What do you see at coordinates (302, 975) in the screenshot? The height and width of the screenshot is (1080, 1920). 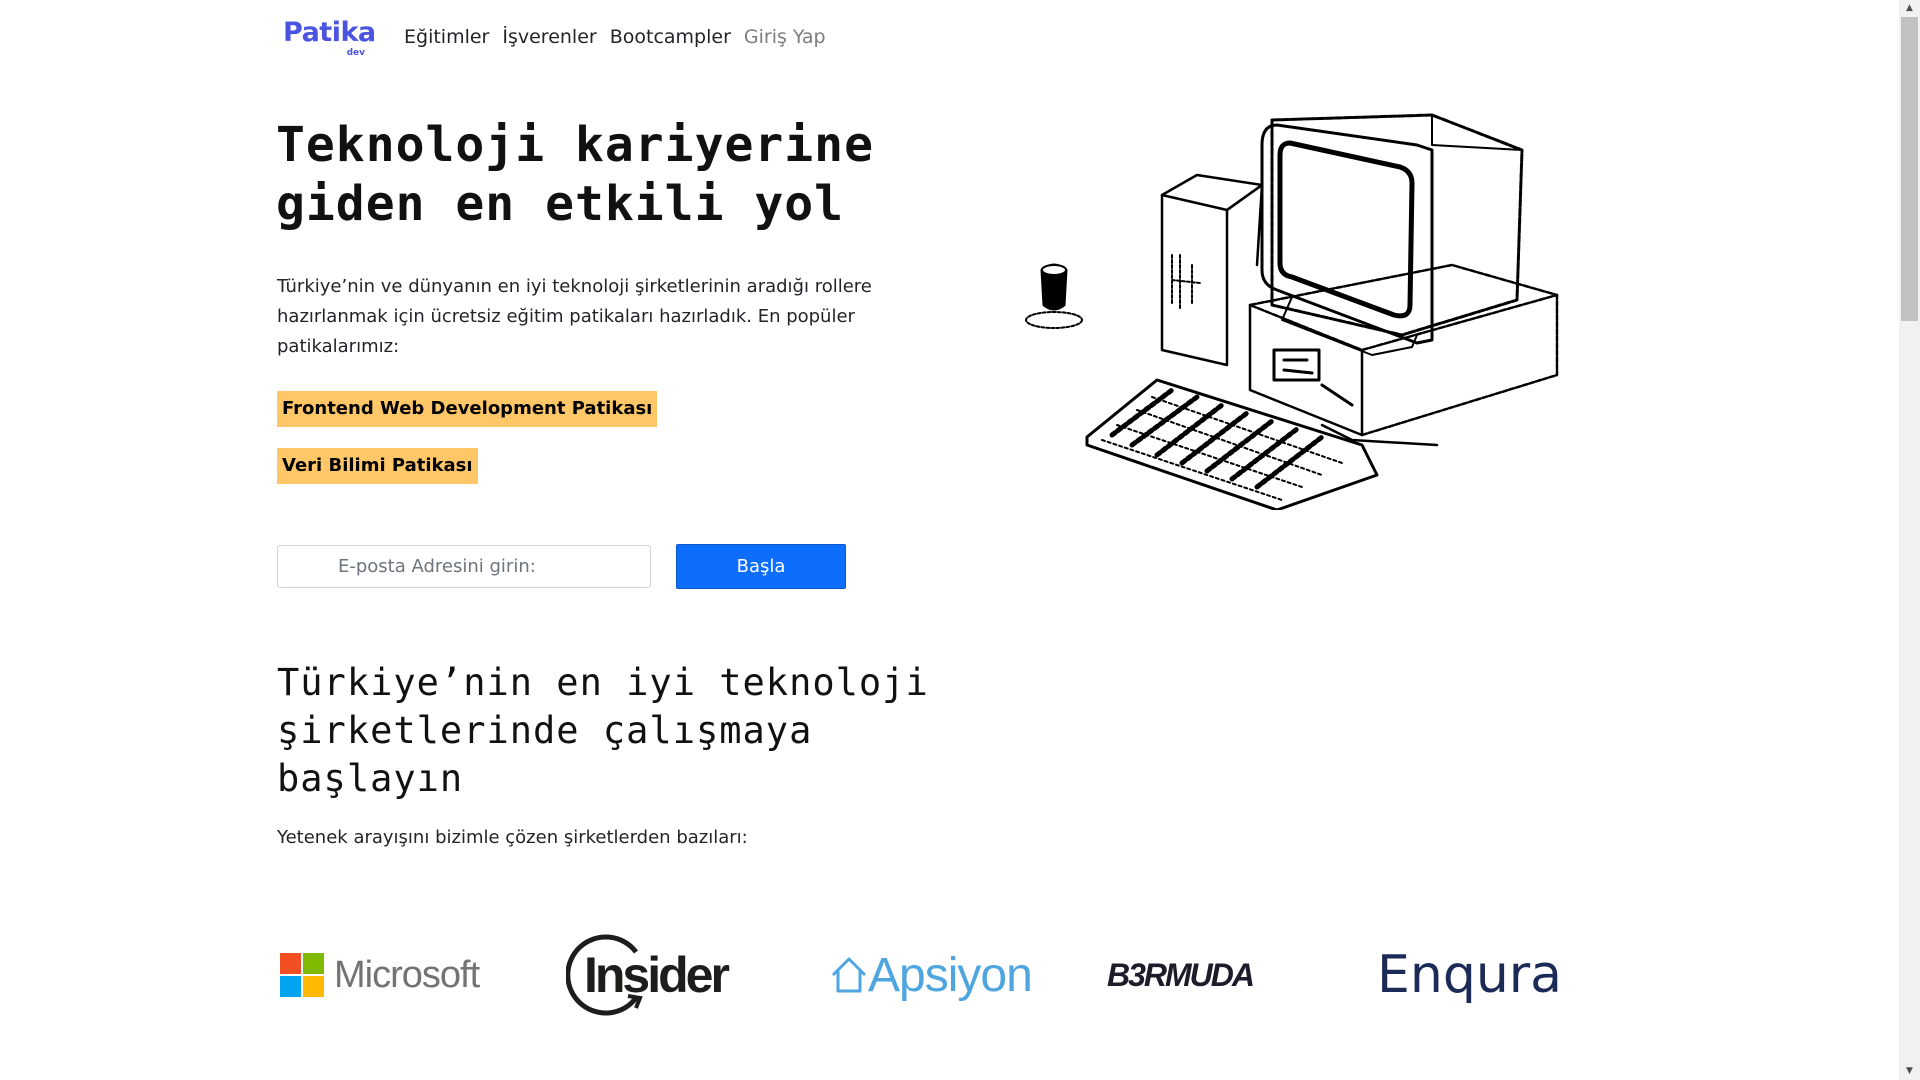 I see `microsoft-squares-icon` at bounding box center [302, 975].